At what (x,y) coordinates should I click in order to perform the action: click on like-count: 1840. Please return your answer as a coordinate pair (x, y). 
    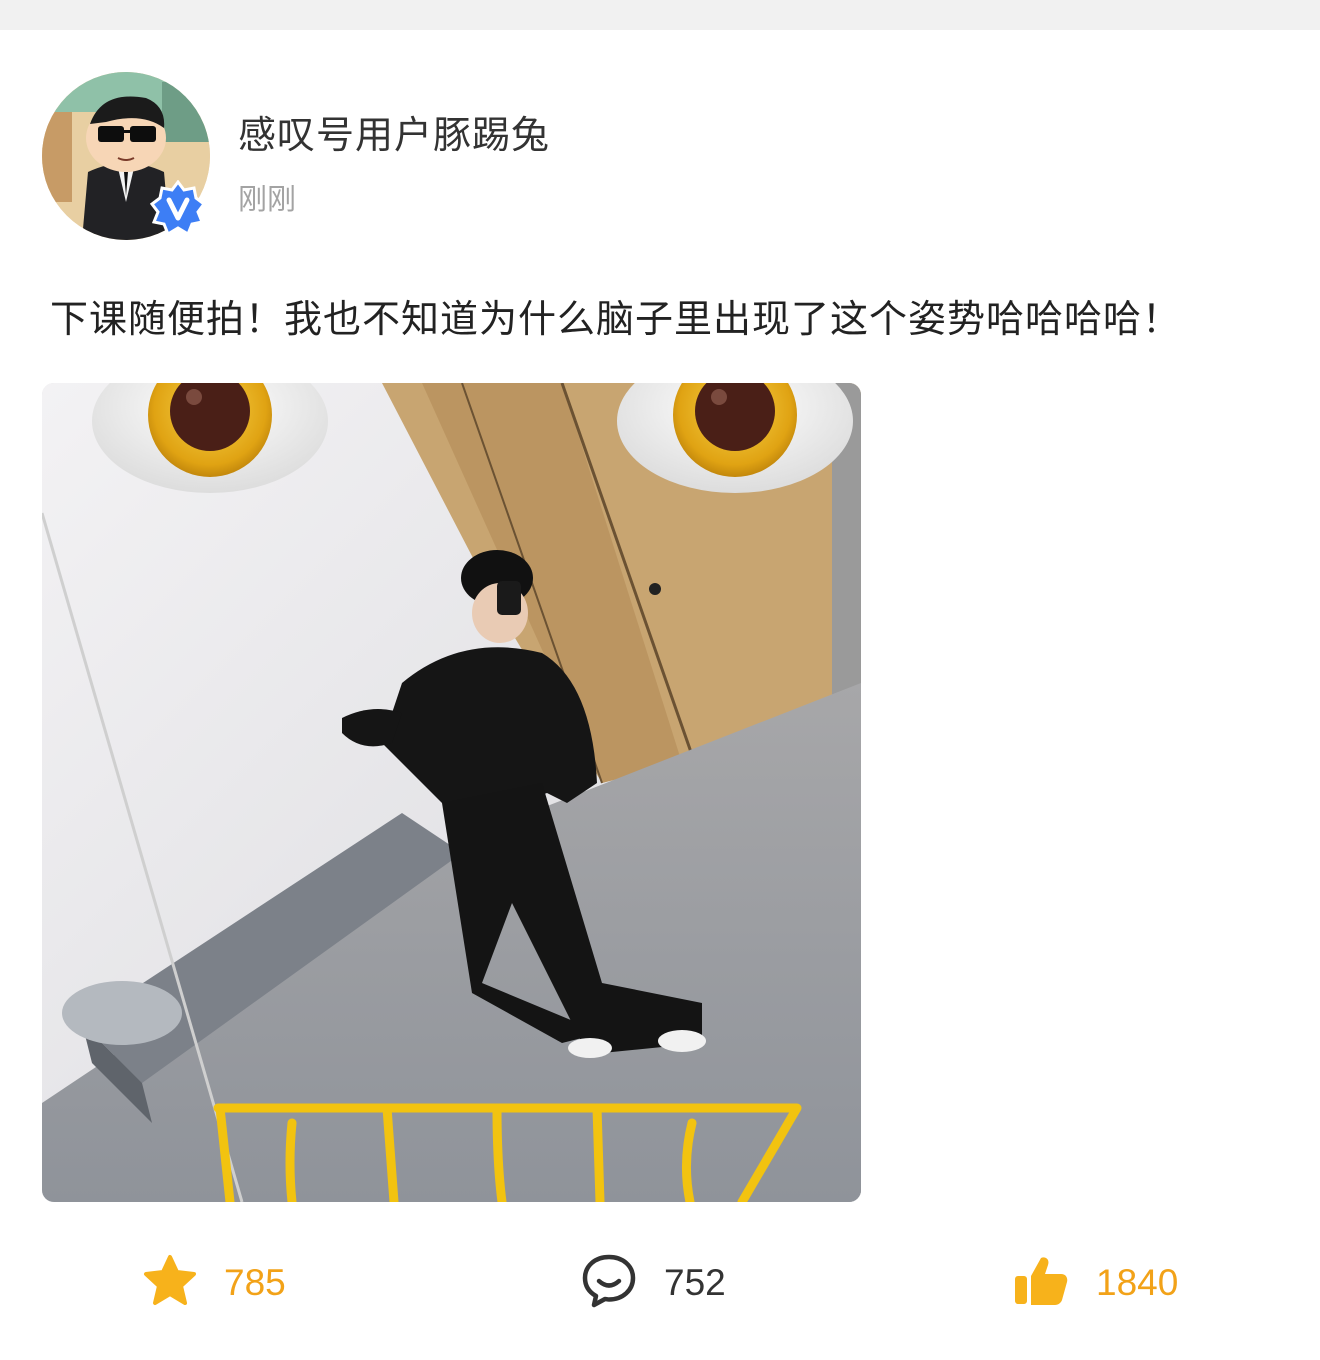
    Looking at the image, I should click on (1137, 1282).